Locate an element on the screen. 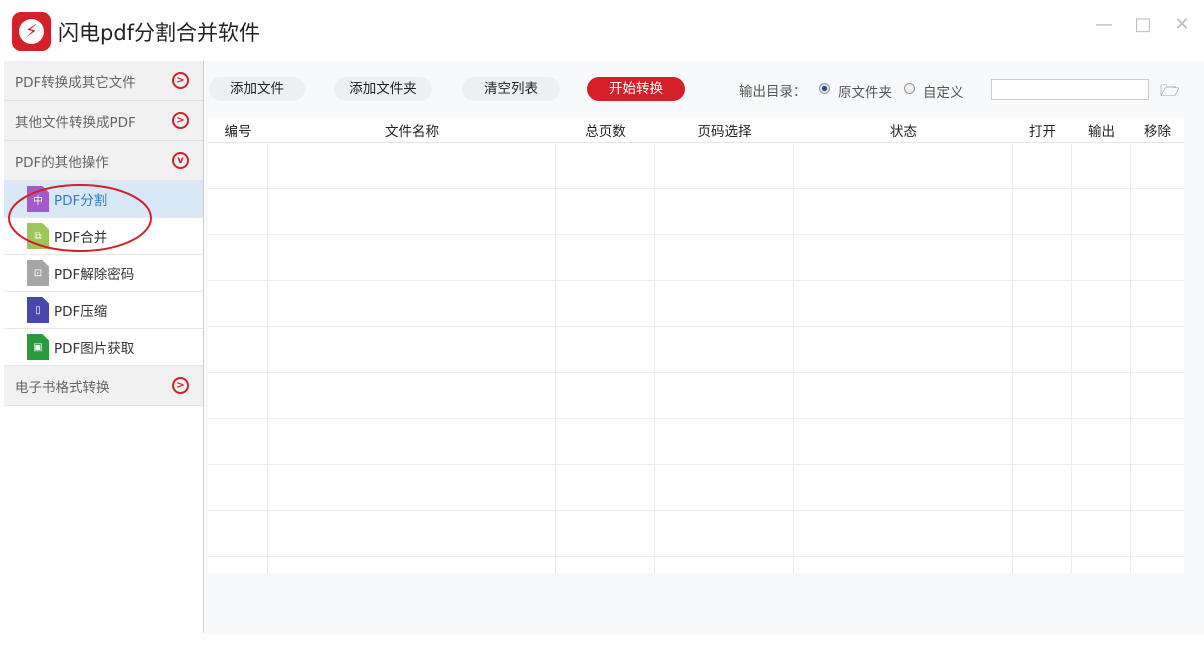 The image size is (1204, 646). col-header-output: 输出 is located at coordinates (1101, 132).